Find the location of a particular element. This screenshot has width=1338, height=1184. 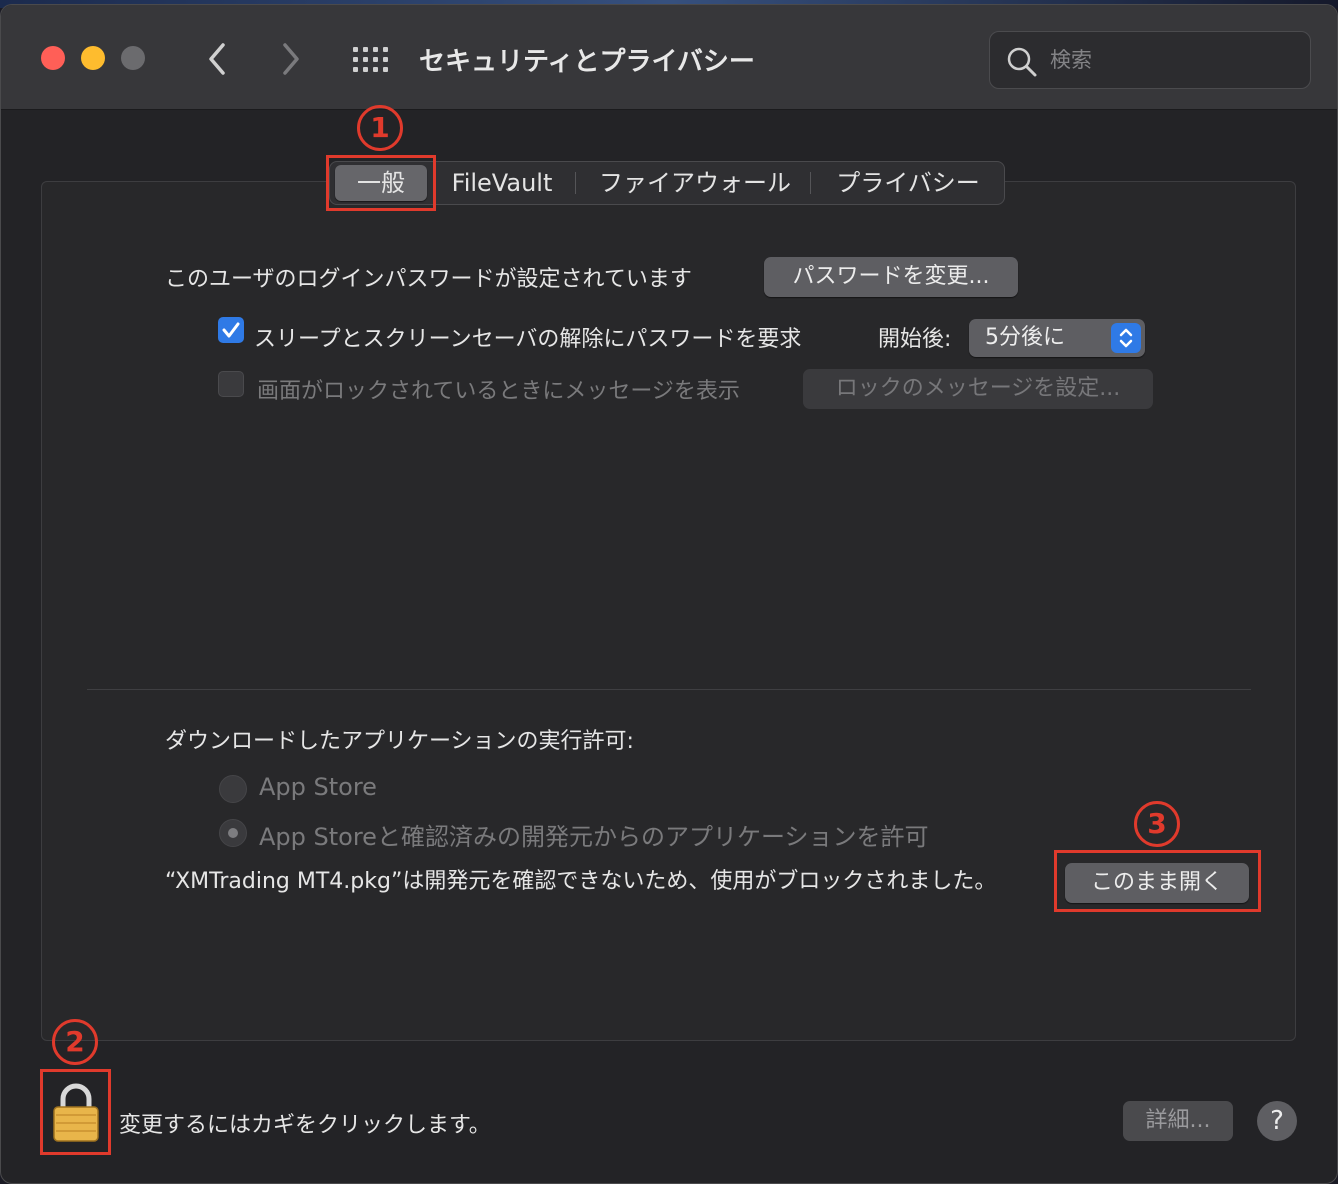

radio-identified-developers-label: App Storeと確認済みの開発元からのアプリケーションを許可 is located at coordinates (594, 837).